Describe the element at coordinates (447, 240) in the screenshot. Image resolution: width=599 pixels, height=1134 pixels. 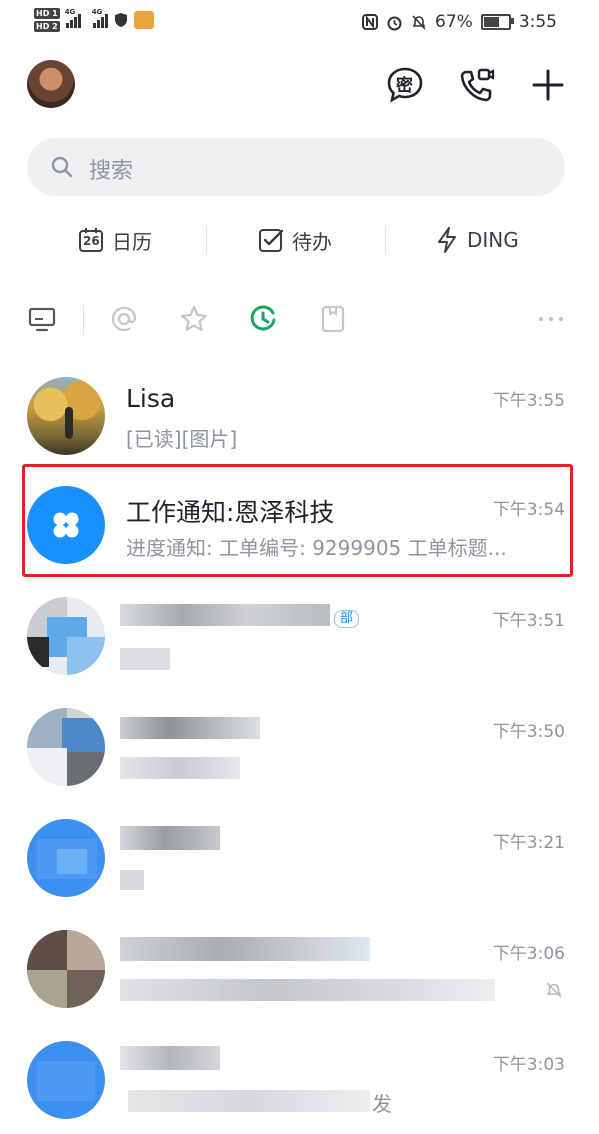
I see `lightning-icon` at that location.